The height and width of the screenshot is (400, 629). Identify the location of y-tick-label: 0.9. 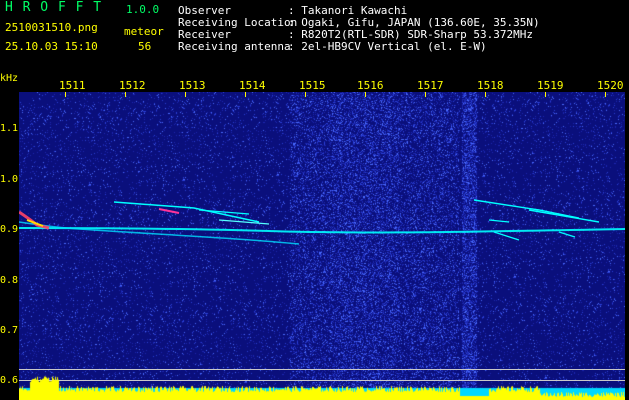
(9, 229).